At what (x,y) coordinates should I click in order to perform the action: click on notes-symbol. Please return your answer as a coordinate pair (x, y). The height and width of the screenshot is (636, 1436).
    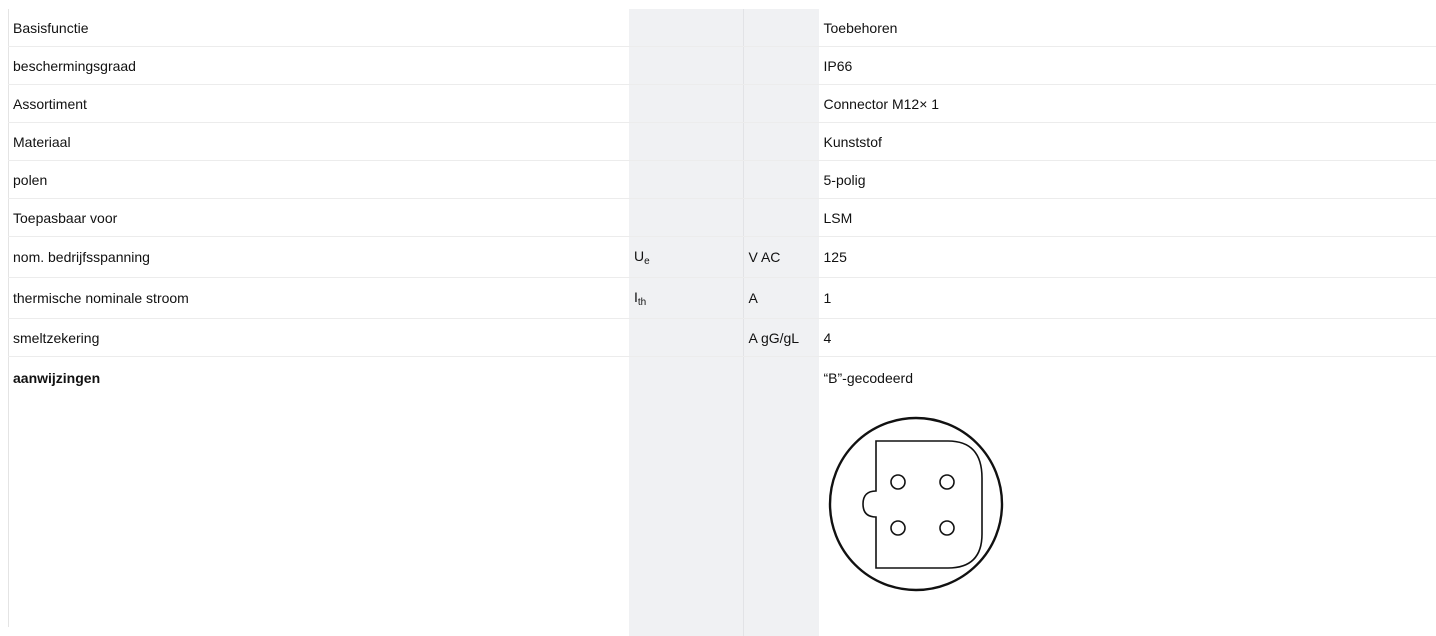
    Looking at the image, I should click on (686, 496).